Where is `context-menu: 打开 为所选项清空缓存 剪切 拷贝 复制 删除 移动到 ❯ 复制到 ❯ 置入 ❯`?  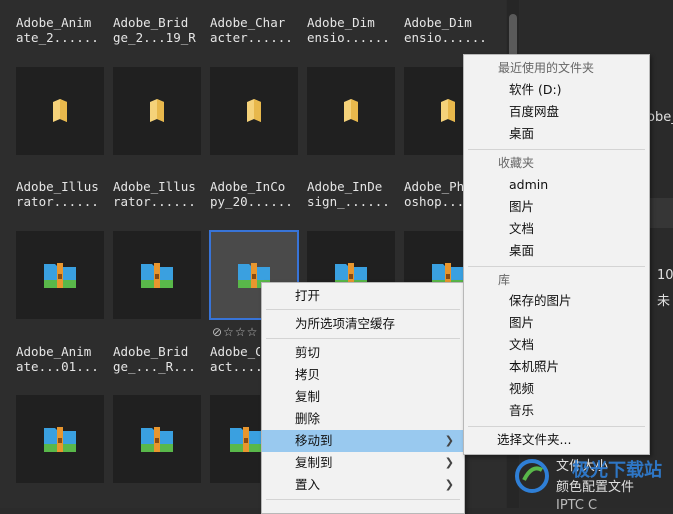
context-menu: 打开 为所选项清空缓存 剪切 拷贝 复制 删除 移动到 ❯ 复制到 ❯ 置入 ❯ is located at coordinates (363, 398).